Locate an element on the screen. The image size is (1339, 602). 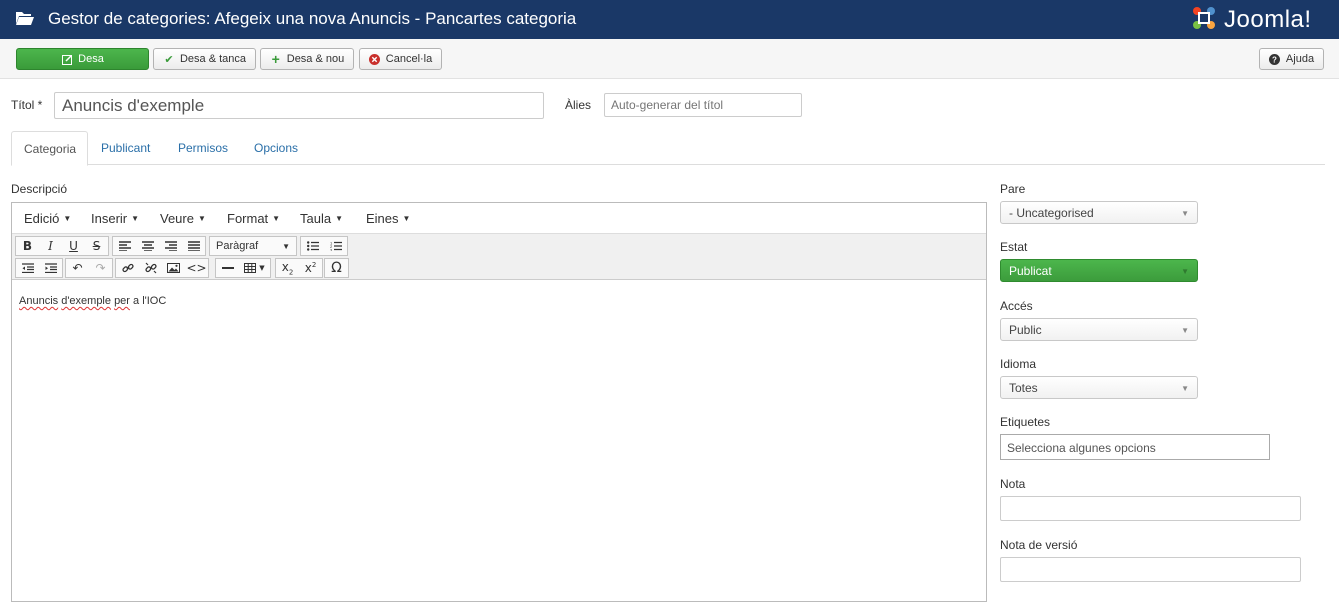
list-group: 123 is located at coordinates (324, 246).